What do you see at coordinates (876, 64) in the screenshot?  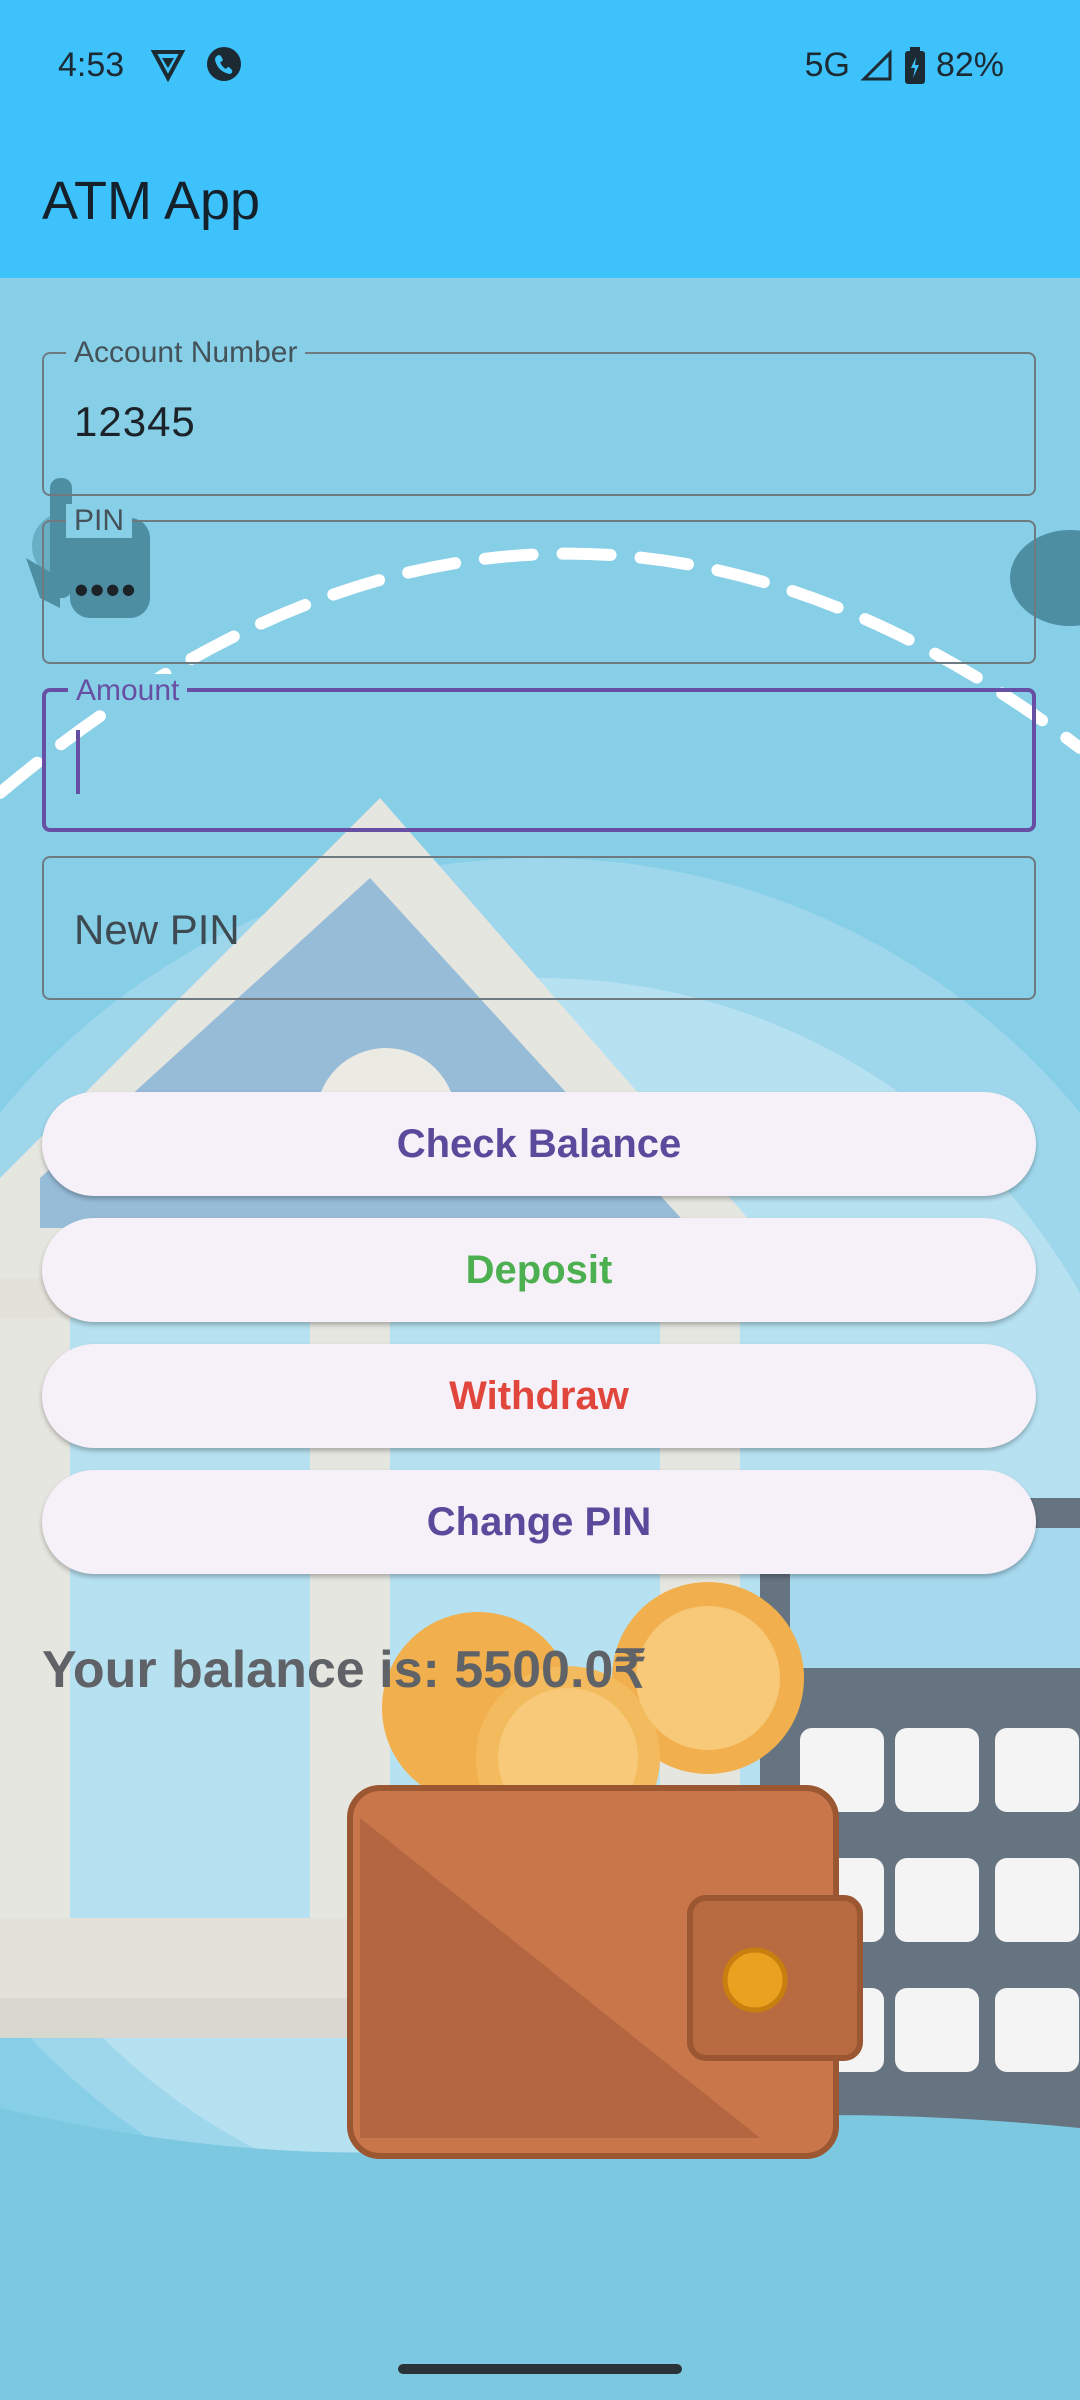 I see `signal-icon` at bounding box center [876, 64].